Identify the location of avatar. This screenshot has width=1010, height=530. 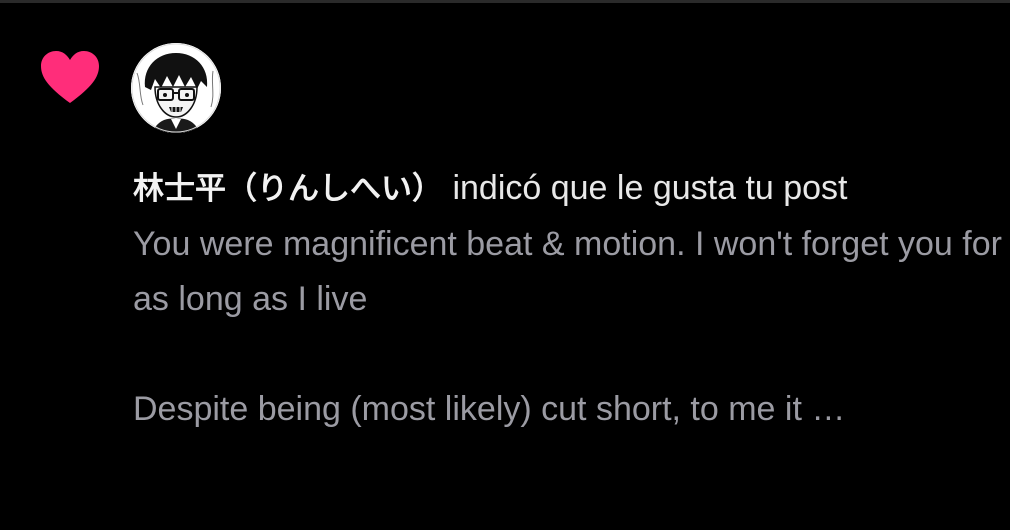
(176, 88).